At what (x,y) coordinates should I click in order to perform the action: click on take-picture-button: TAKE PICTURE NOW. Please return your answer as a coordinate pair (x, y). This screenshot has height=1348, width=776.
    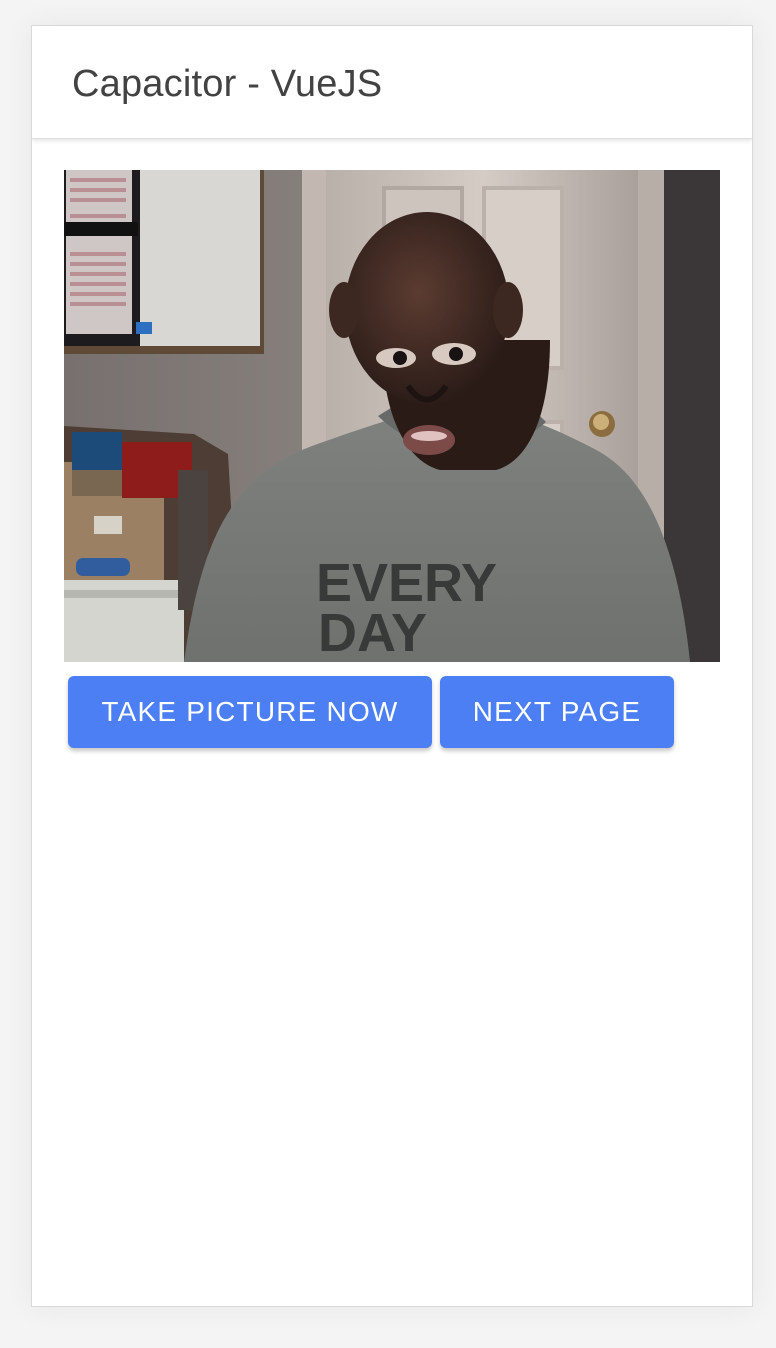
    Looking at the image, I should click on (250, 712).